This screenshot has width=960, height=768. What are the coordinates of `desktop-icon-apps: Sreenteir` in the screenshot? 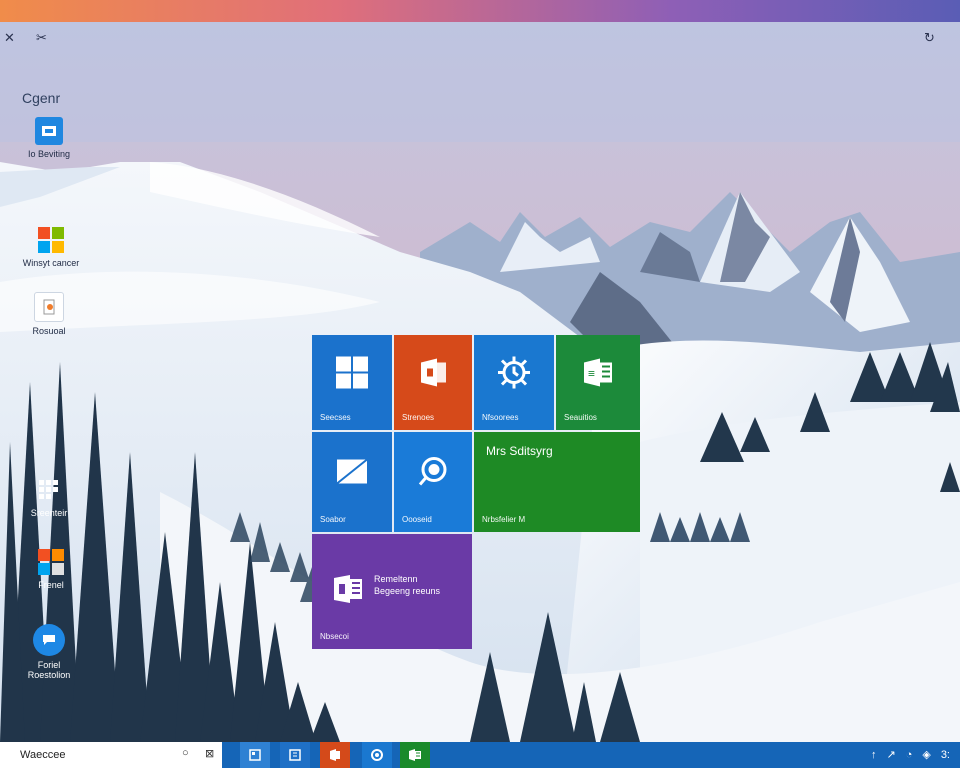 It's located at (49, 497).